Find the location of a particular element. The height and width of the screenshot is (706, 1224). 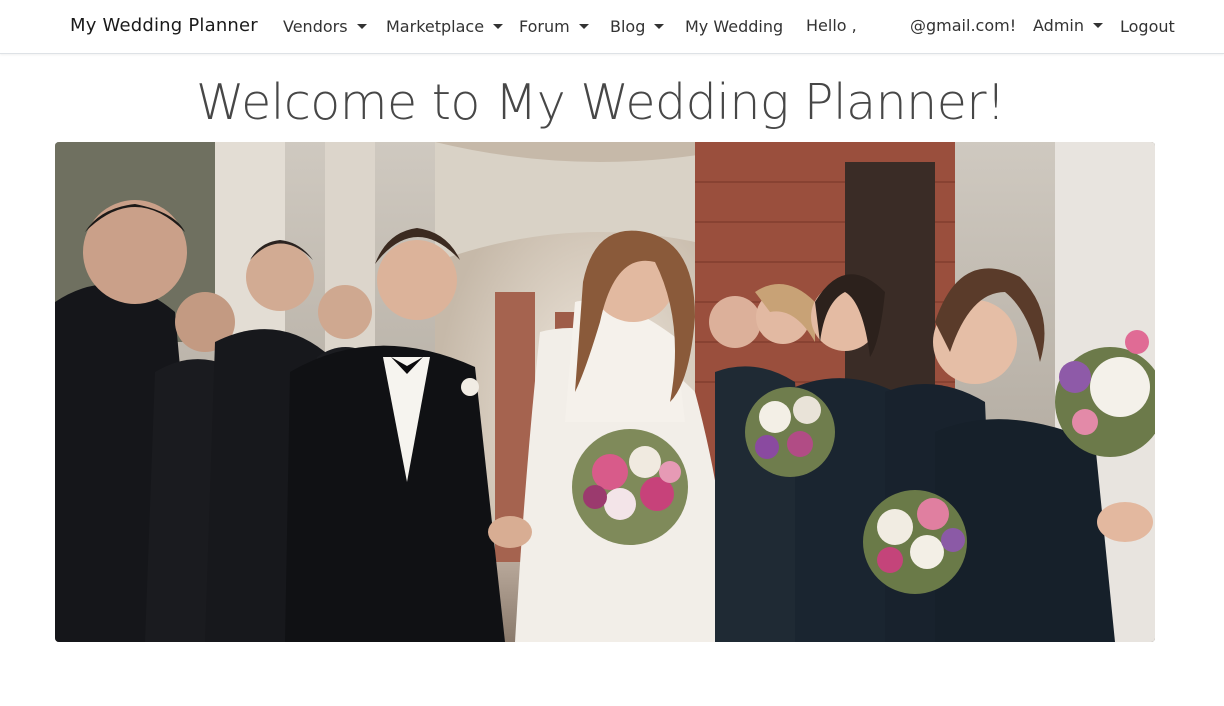

nav-admin-label: Admin is located at coordinates (1058, 25).